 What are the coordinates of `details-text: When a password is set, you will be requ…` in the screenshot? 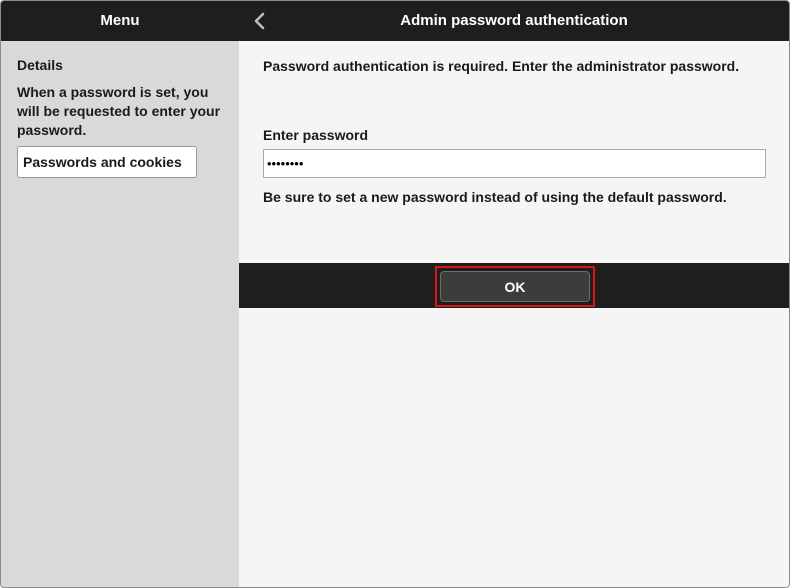 It's located at (119, 111).